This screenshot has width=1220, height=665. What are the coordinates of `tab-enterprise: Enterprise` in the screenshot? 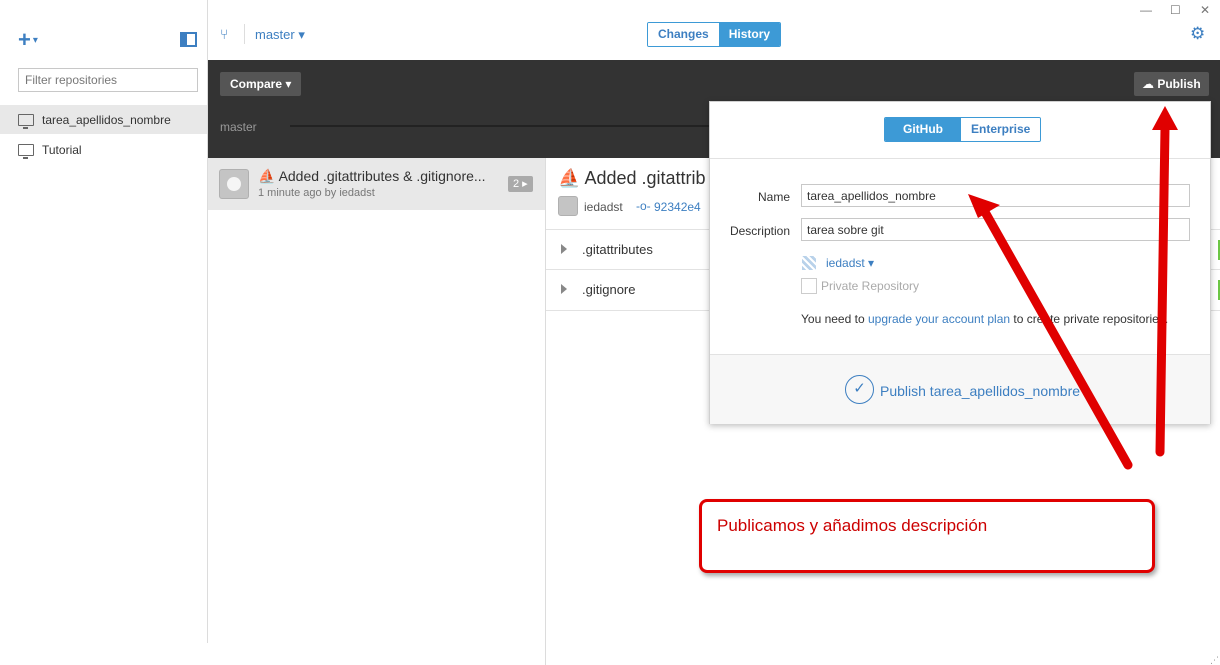 It's located at (1001, 129).